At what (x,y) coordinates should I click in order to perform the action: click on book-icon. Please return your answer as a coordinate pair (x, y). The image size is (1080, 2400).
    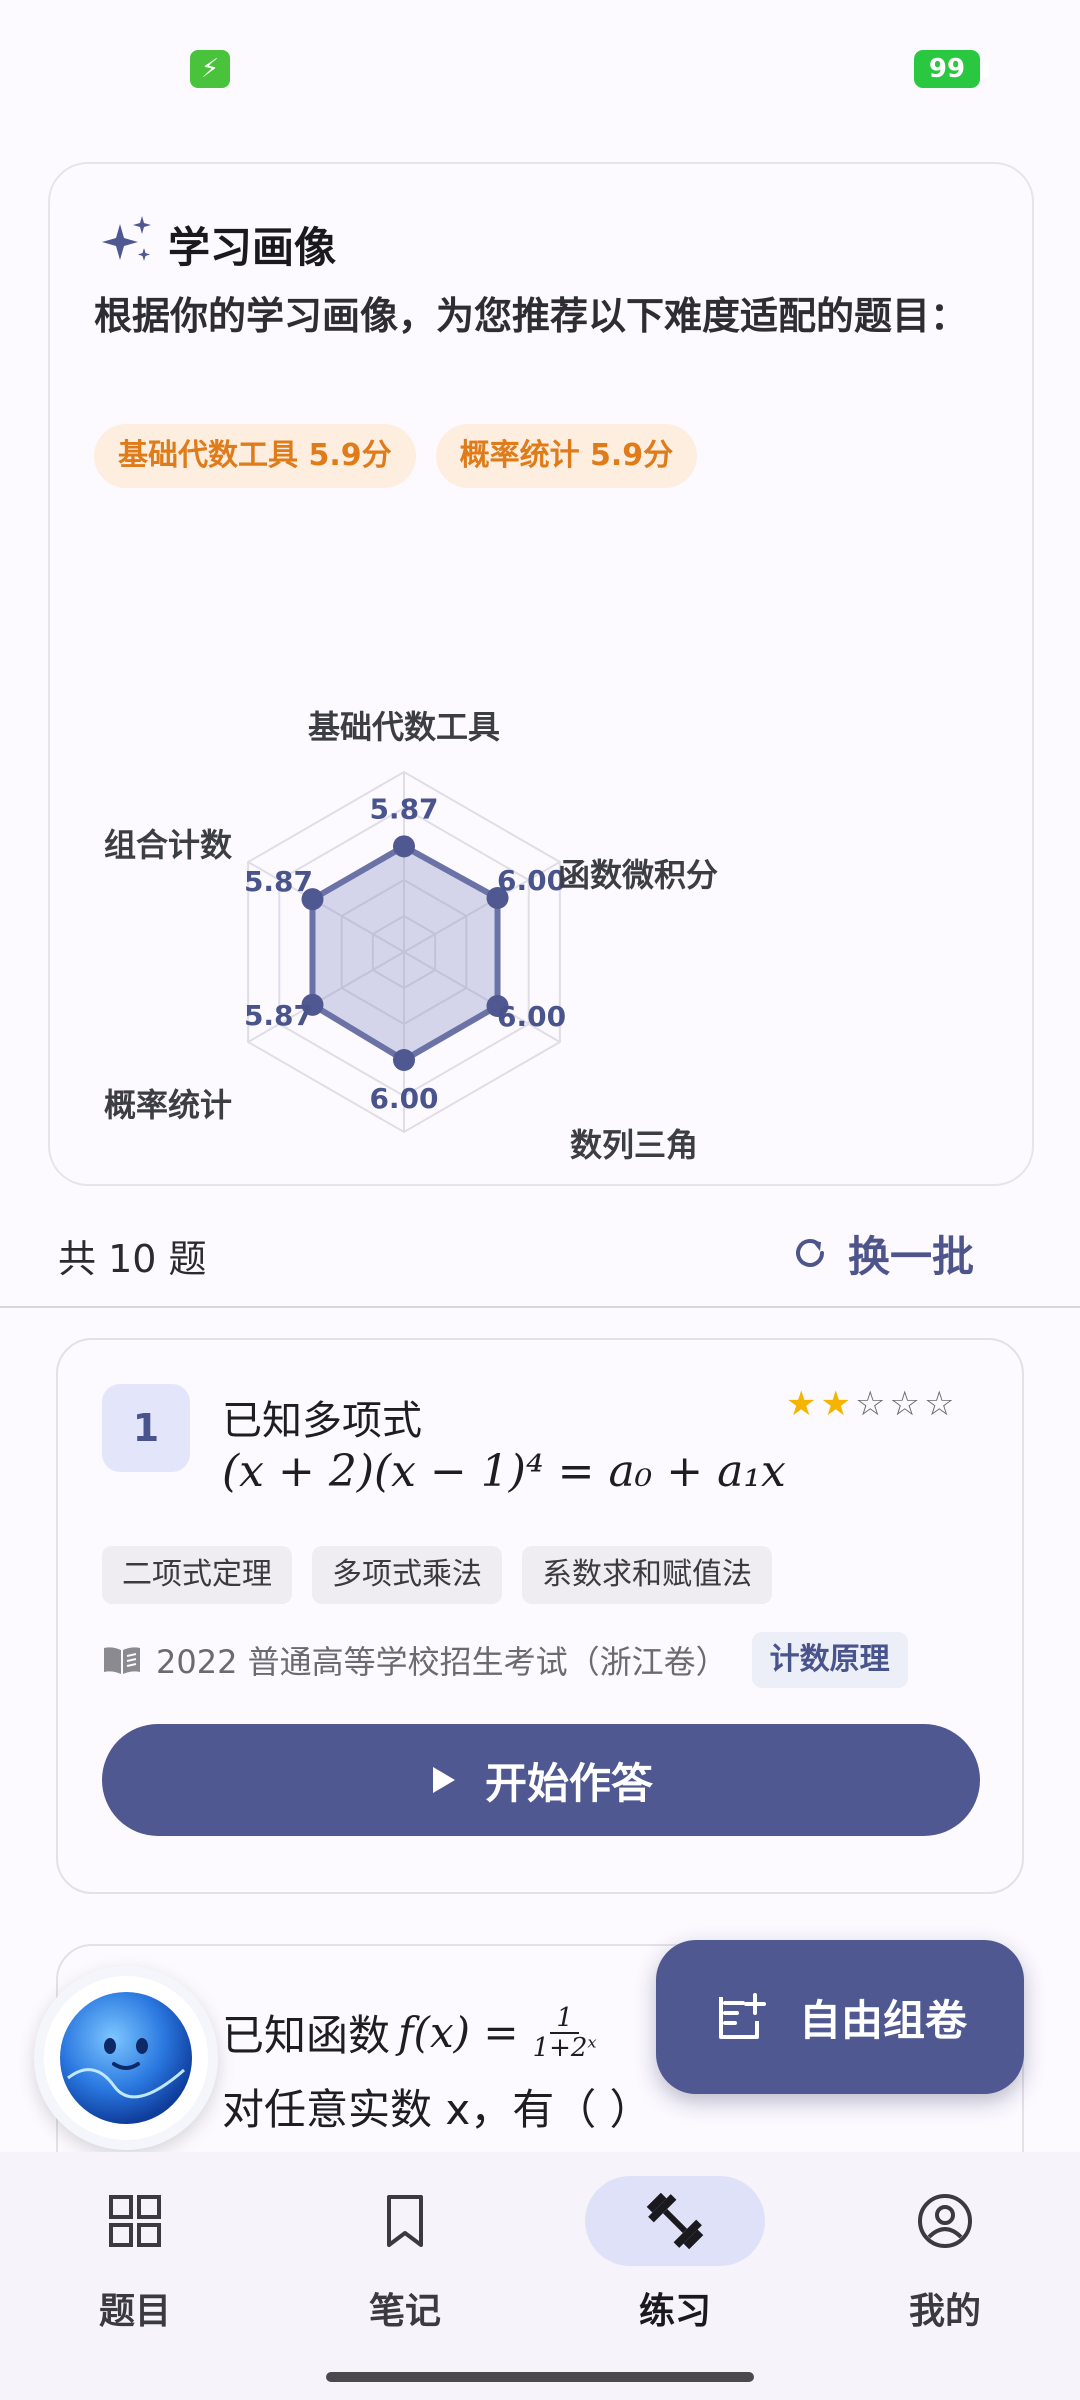
    Looking at the image, I should click on (122, 1660).